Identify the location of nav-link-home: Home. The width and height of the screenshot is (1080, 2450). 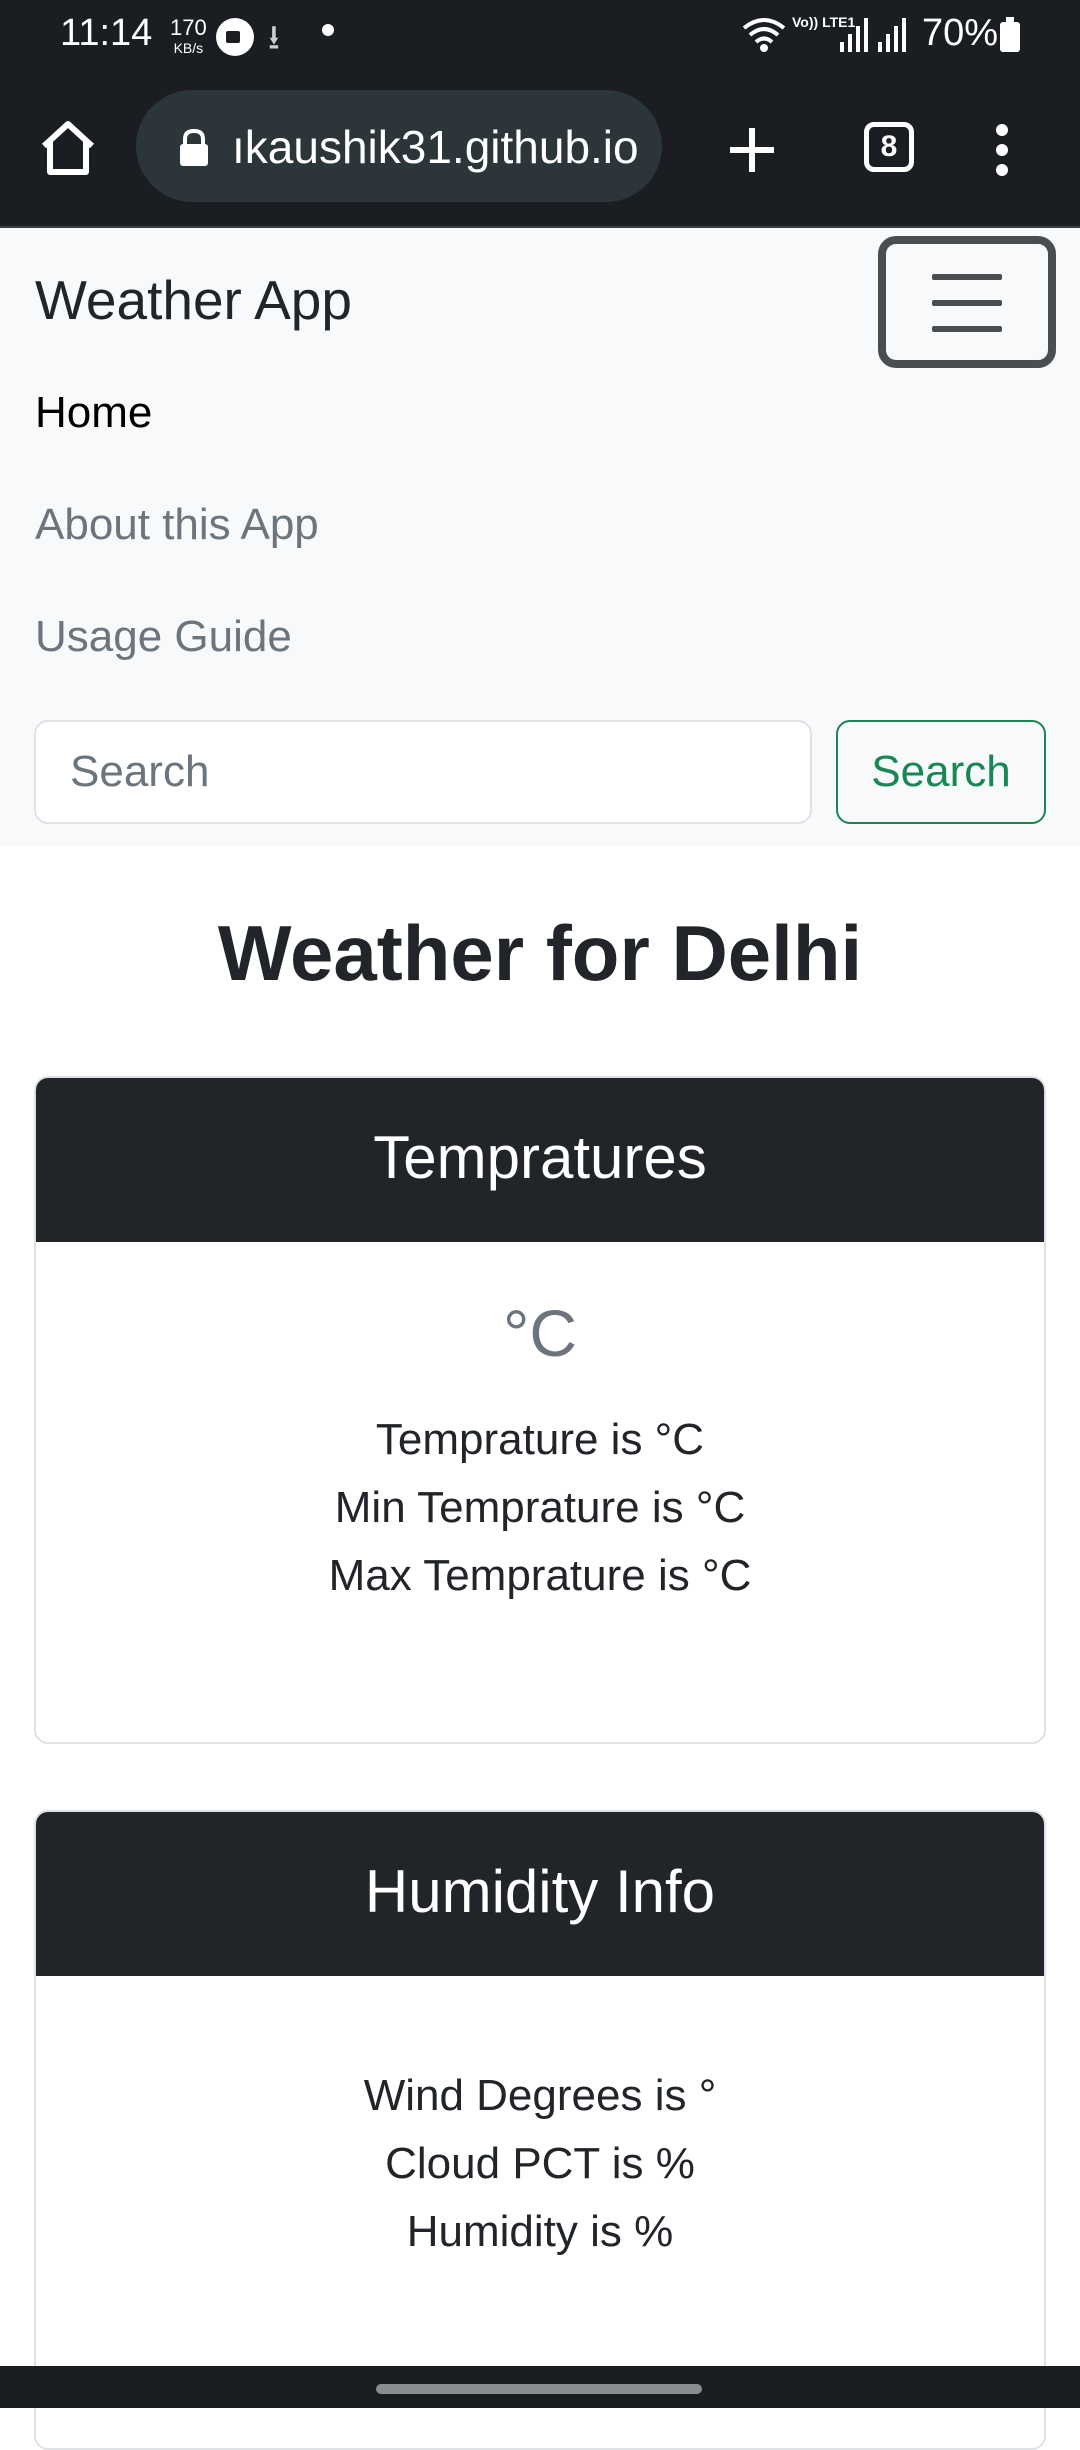
(93, 413).